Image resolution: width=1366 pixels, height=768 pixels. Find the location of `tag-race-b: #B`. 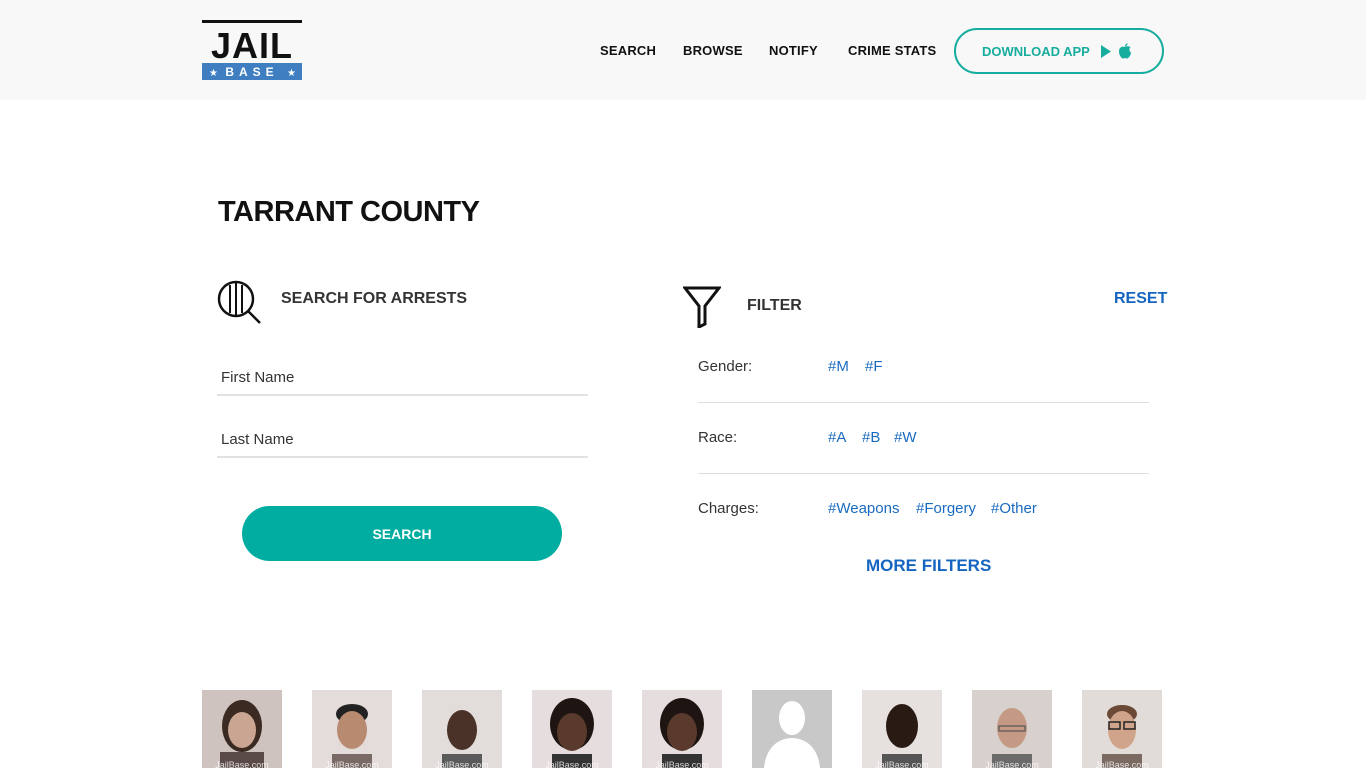

tag-race-b: #B is located at coordinates (871, 437).